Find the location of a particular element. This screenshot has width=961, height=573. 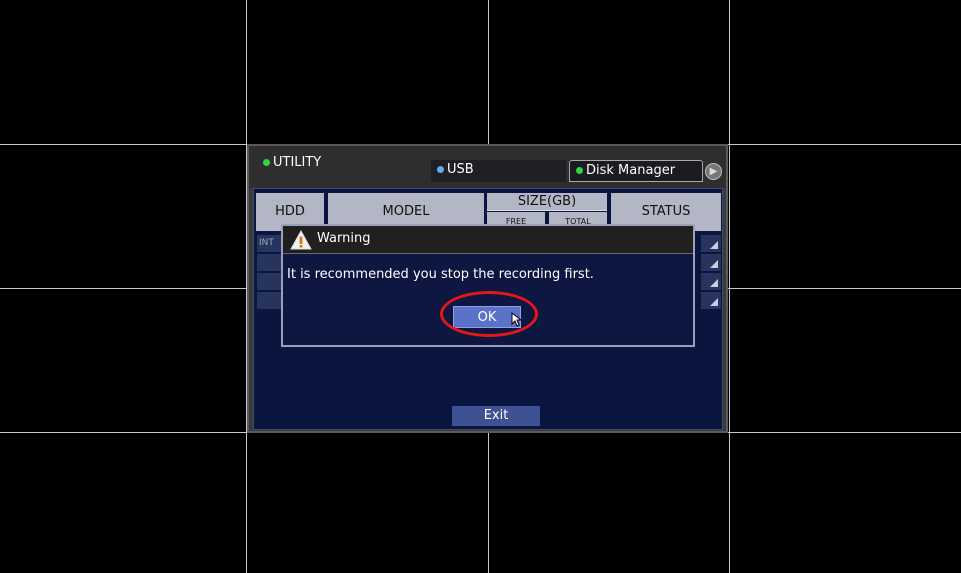

warning-icon is located at coordinates (301, 240).